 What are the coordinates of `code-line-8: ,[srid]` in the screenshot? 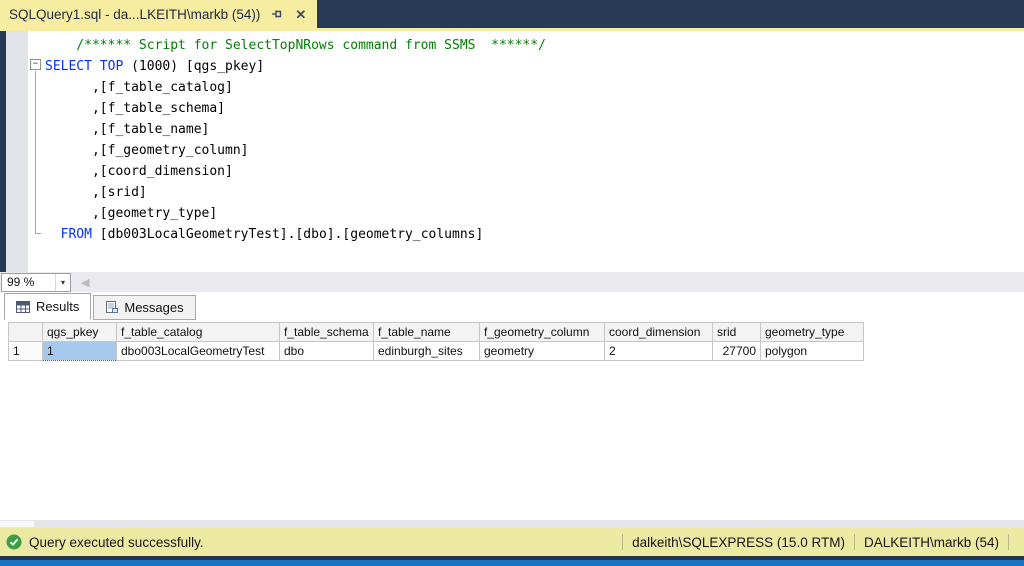 It's located at (534, 192).